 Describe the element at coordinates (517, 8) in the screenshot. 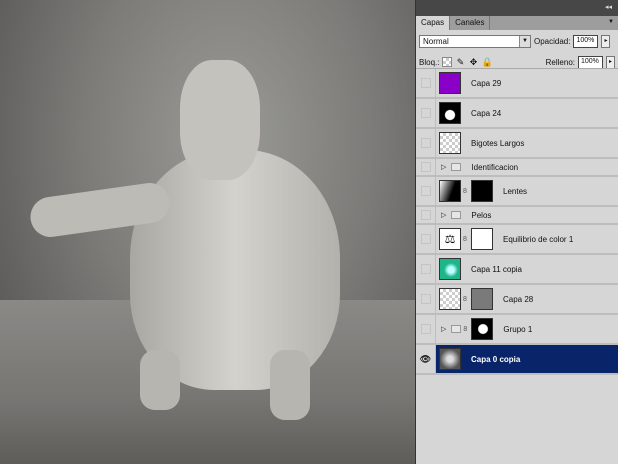

I see `panel-titlebar: ◂◂` at that location.